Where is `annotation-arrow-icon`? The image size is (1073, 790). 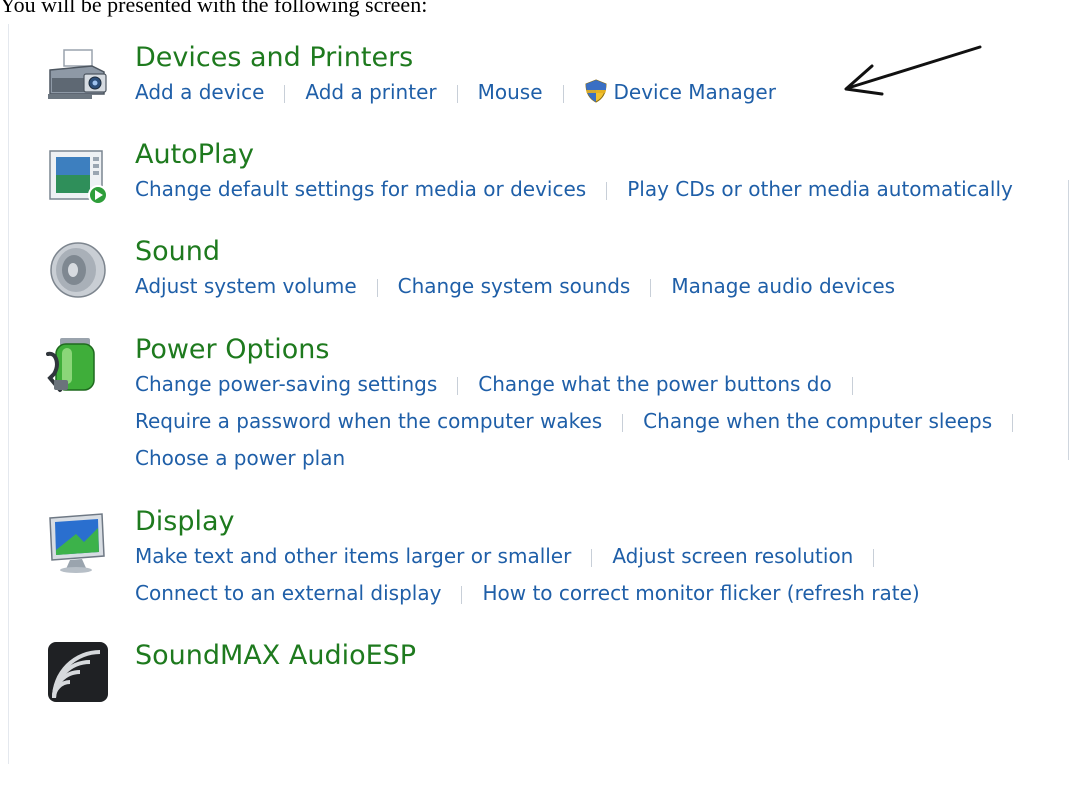 annotation-arrow-icon is located at coordinates (913, 70).